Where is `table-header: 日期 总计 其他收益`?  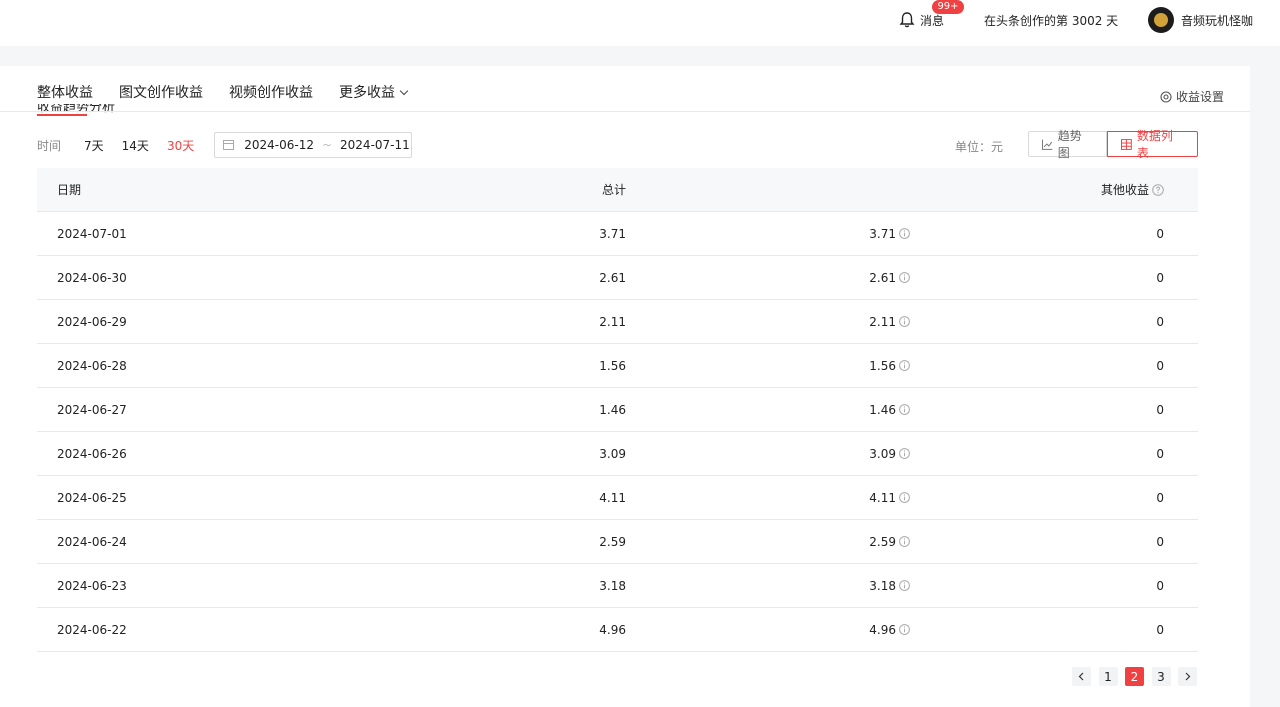 table-header: 日期 总计 其他收益 is located at coordinates (617, 190).